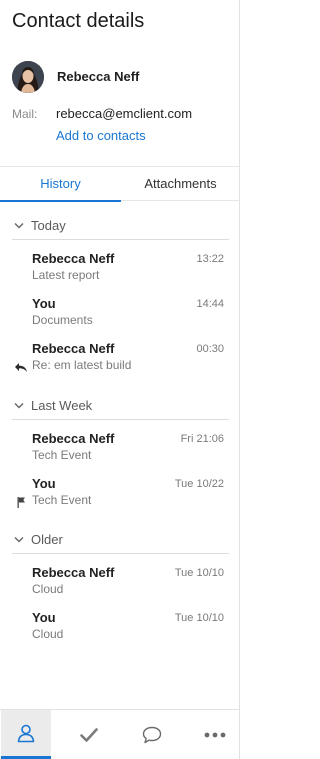 Image resolution: width=320 pixels, height=759 pixels. Describe the element at coordinates (21, 369) in the screenshot. I see `reply-icon` at that location.